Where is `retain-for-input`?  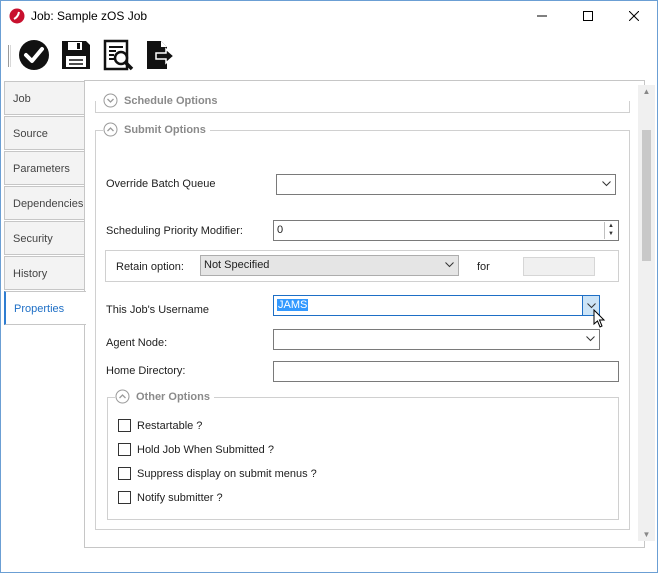 retain-for-input is located at coordinates (559, 266).